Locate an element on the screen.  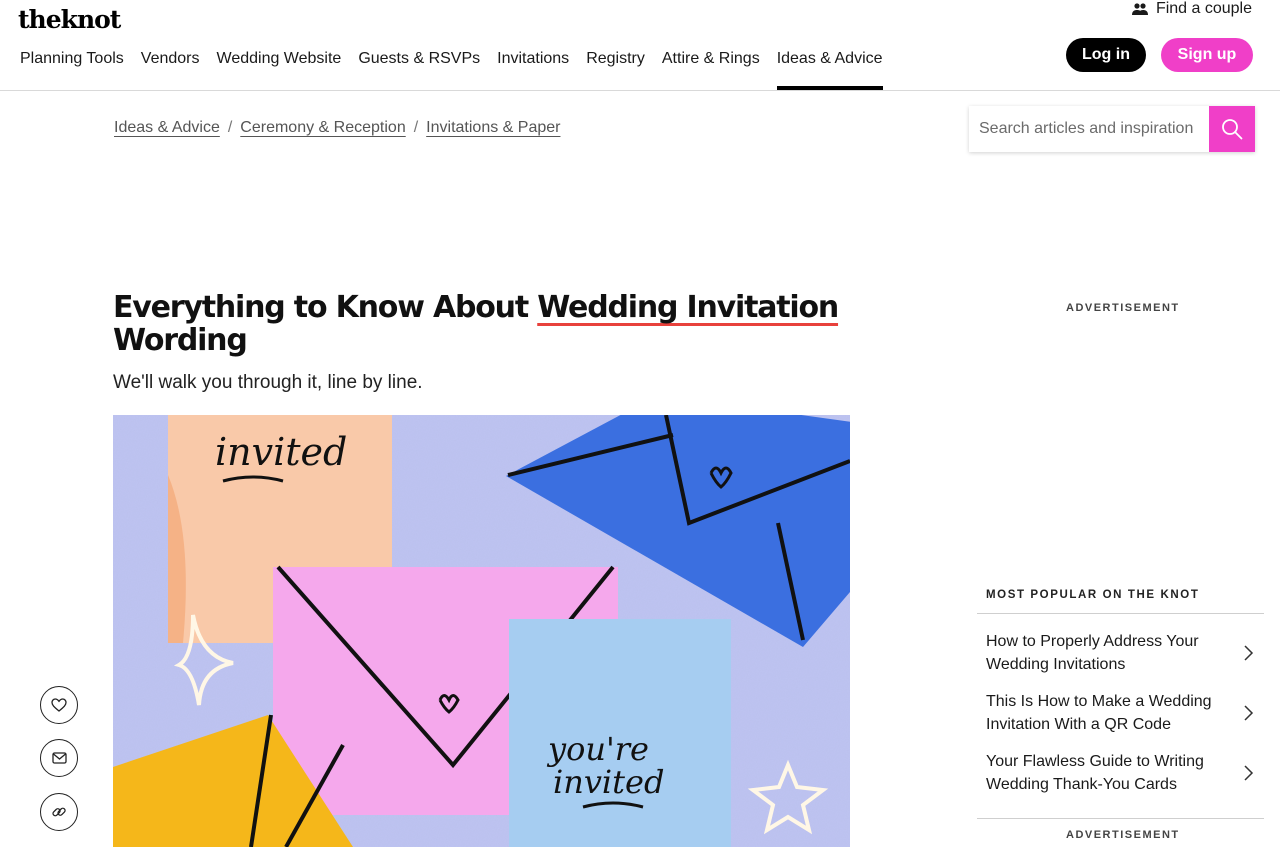
nav-invitations: Invitations is located at coordinates (533, 70).